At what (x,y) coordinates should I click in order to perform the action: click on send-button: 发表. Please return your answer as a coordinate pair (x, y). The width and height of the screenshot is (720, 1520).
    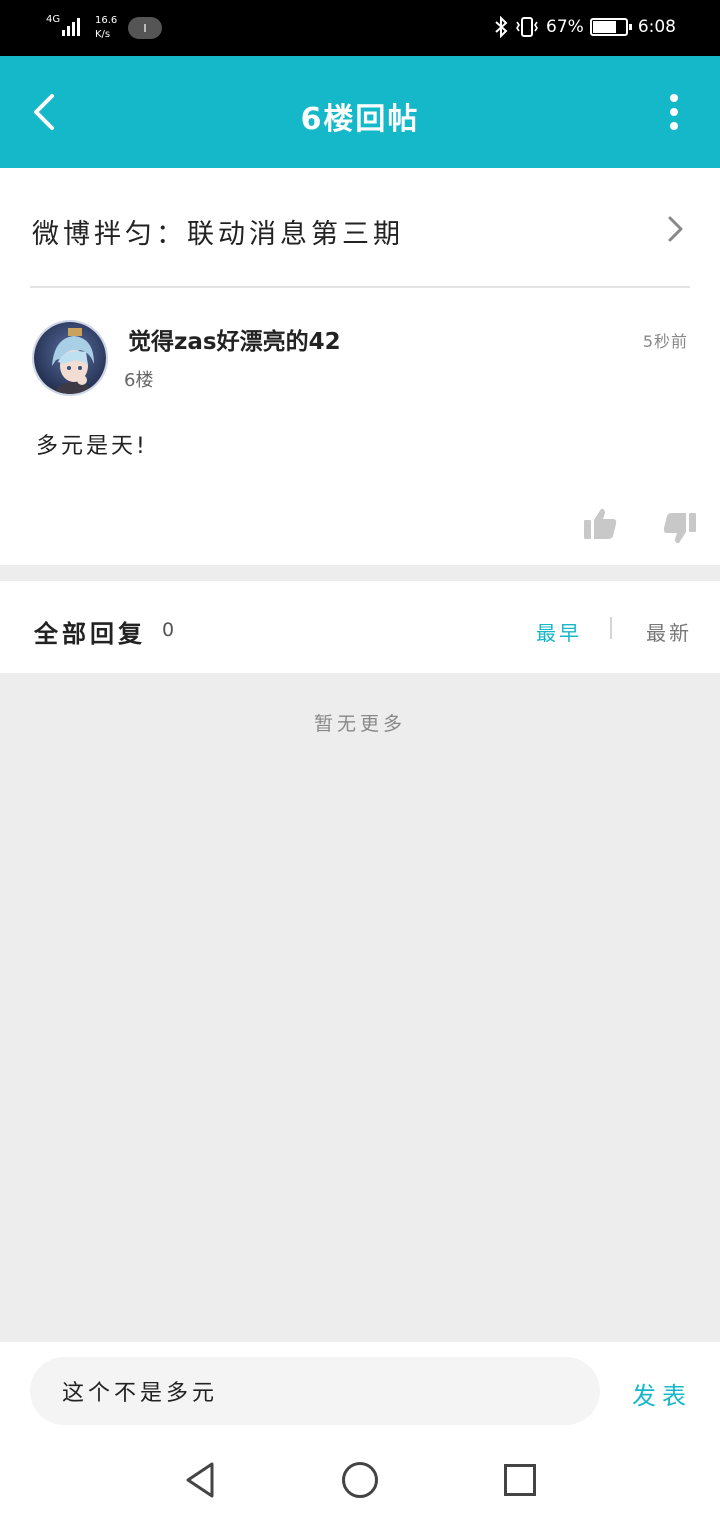
    Looking at the image, I should click on (662, 1393).